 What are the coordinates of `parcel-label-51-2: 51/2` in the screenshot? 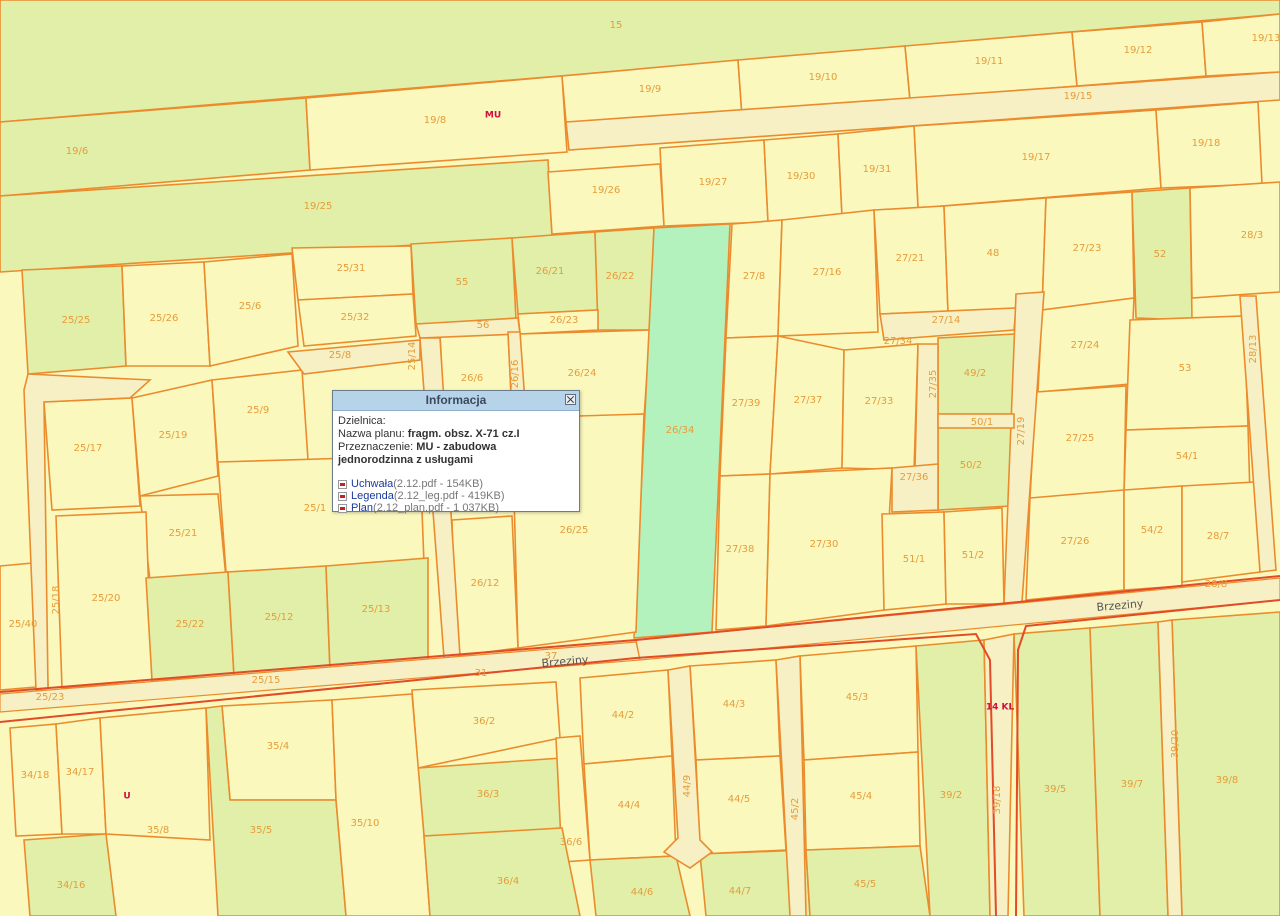 It's located at (973, 555).